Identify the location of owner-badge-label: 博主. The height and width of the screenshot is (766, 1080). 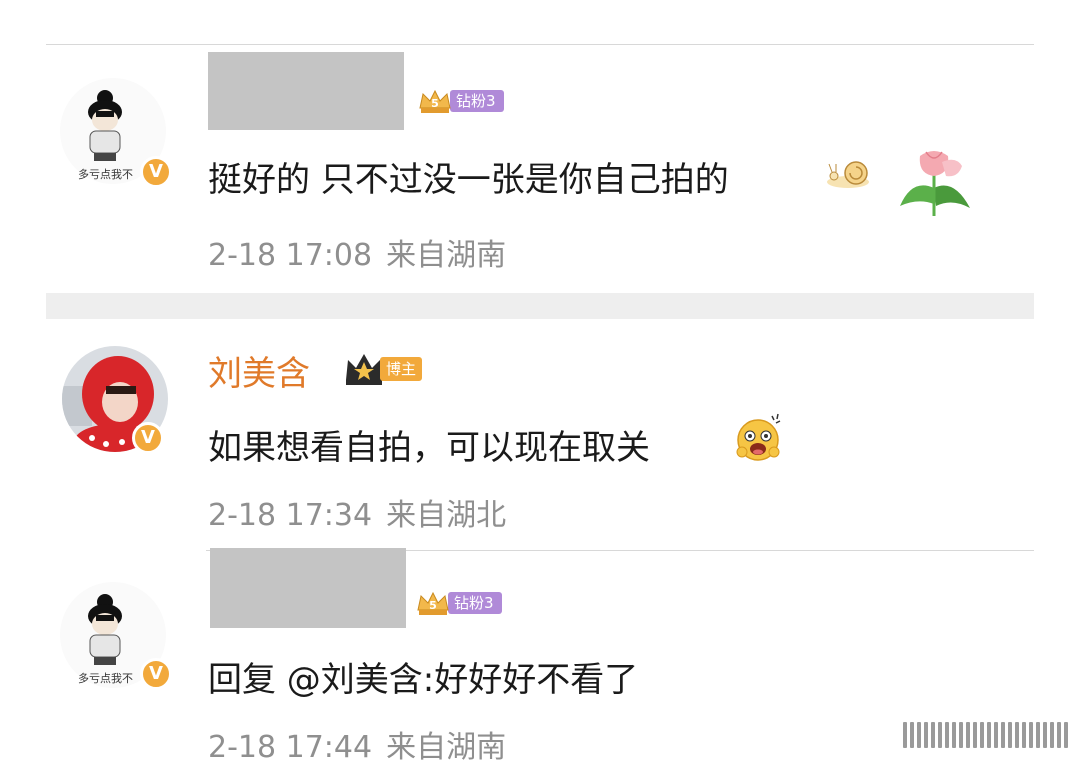
(401, 369).